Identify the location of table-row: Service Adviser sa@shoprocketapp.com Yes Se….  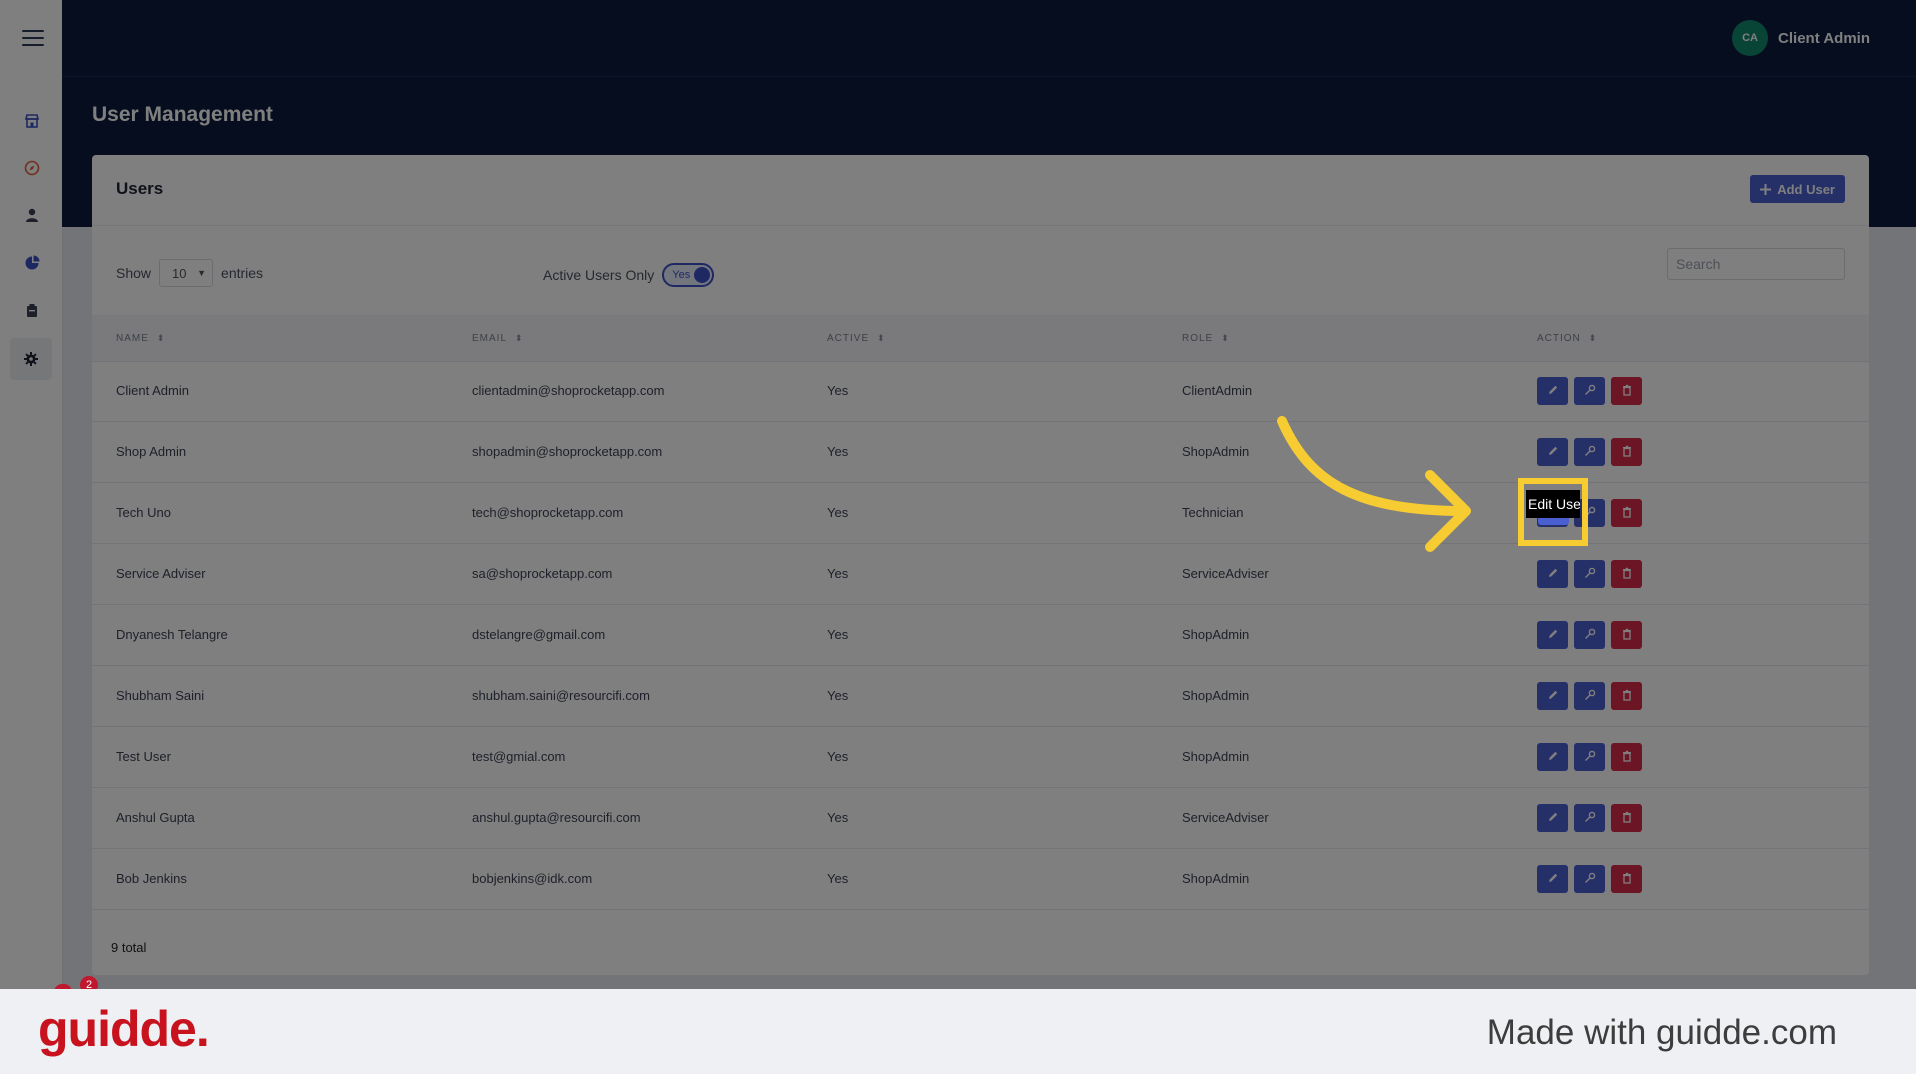
(980, 574).